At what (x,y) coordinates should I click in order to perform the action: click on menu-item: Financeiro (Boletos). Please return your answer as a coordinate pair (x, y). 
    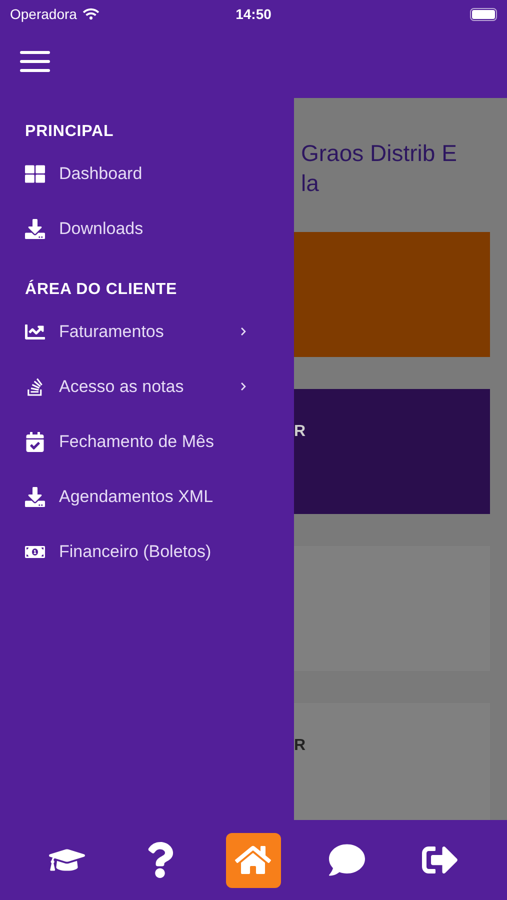
    Looking at the image, I should click on (147, 551).